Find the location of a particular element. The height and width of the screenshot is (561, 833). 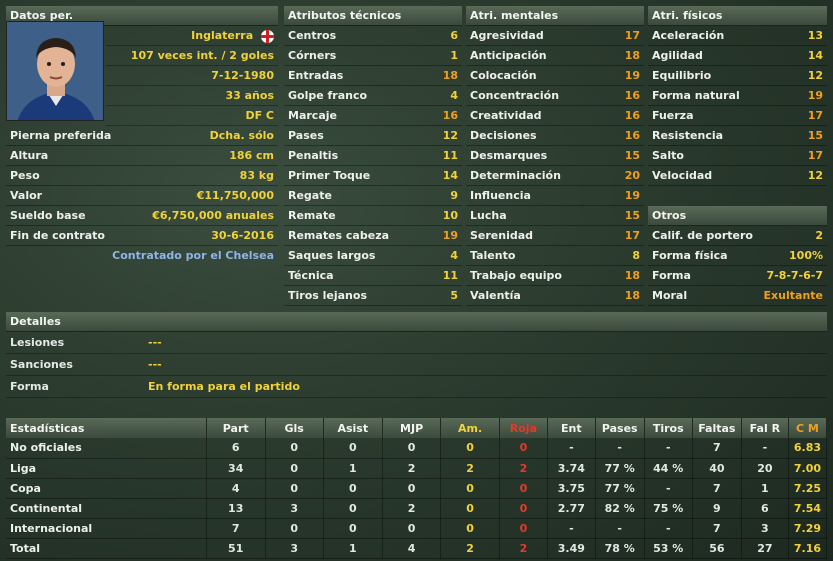

stats-column-header: Roja is located at coordinates (523, 428).